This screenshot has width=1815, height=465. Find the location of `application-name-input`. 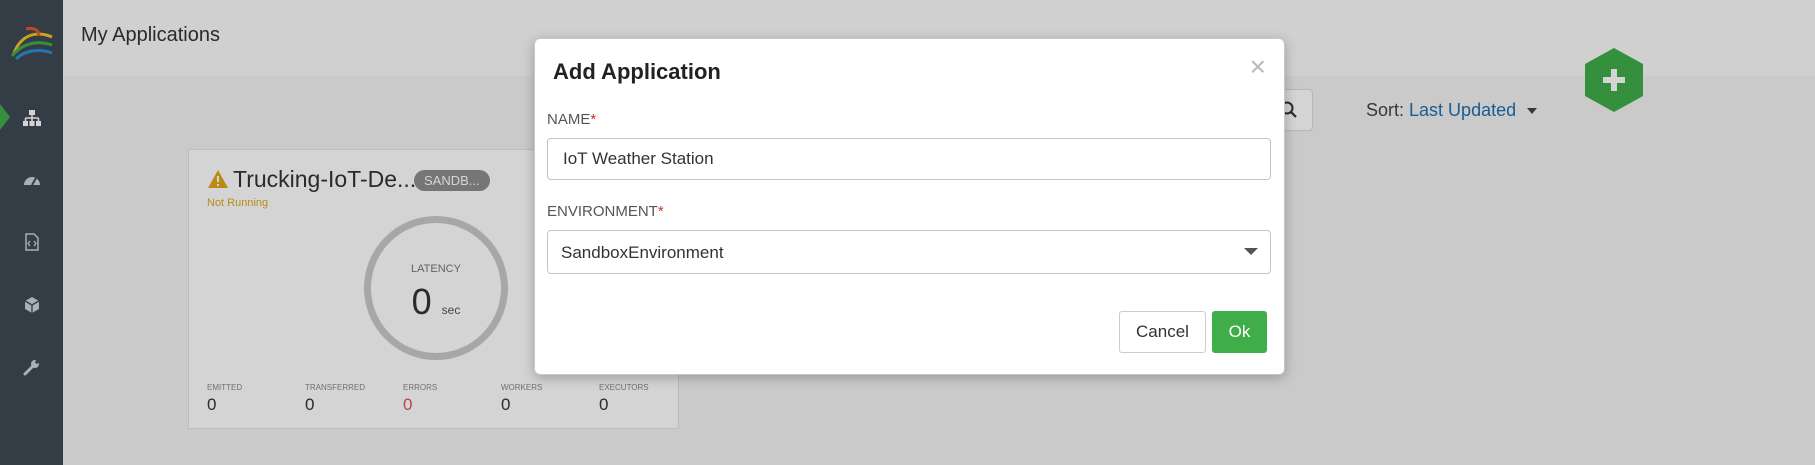

application-name-input is located at coordinates (909, 159).